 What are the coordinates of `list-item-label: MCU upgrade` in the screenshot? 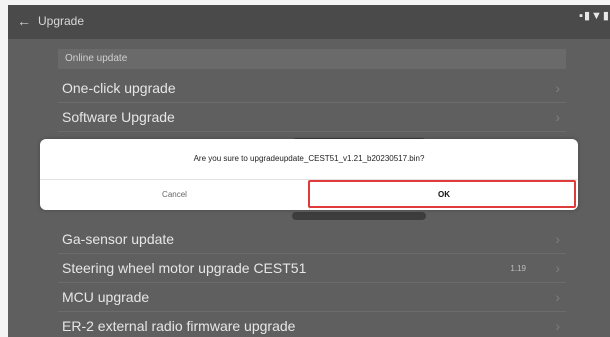 It's located at (106, 297).